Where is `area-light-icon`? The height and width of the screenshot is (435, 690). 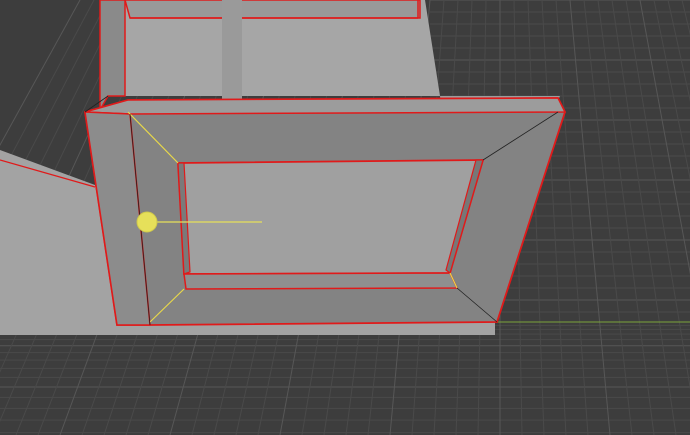 area-light-icon is located at coordinates (147, 222).